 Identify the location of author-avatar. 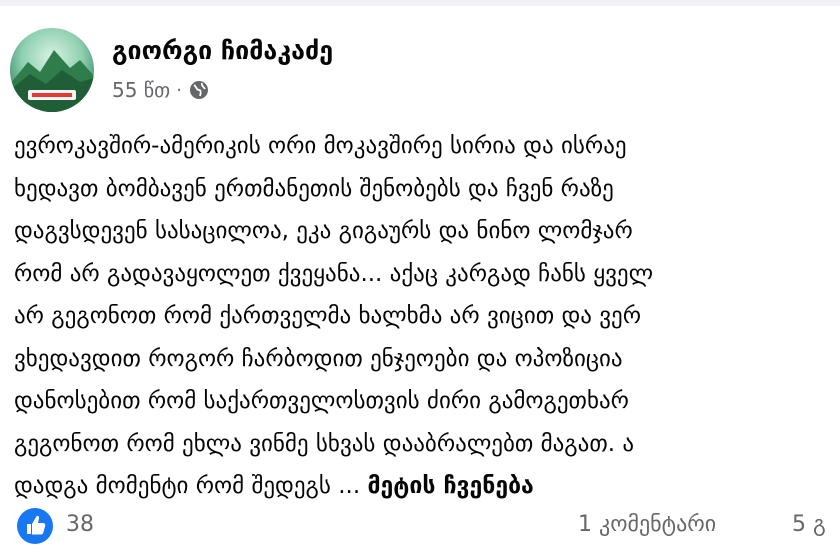
(52, 70).